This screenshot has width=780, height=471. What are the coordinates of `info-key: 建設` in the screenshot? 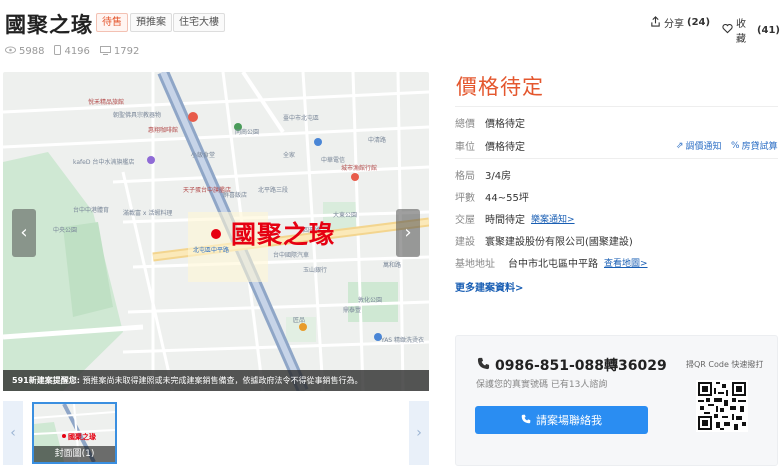 It's located at (465, 242).